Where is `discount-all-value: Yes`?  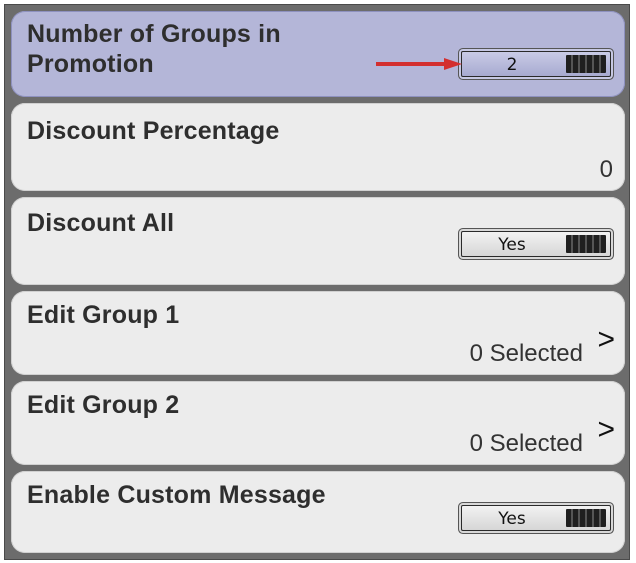
discount-all-value: Yes is located at coordinates (512, 245).